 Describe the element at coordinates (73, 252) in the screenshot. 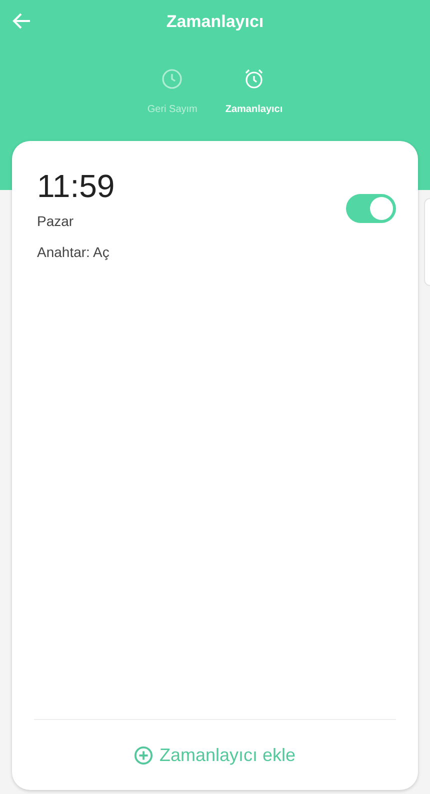

I see `timer-action: Anahtar: Aç` at that location.